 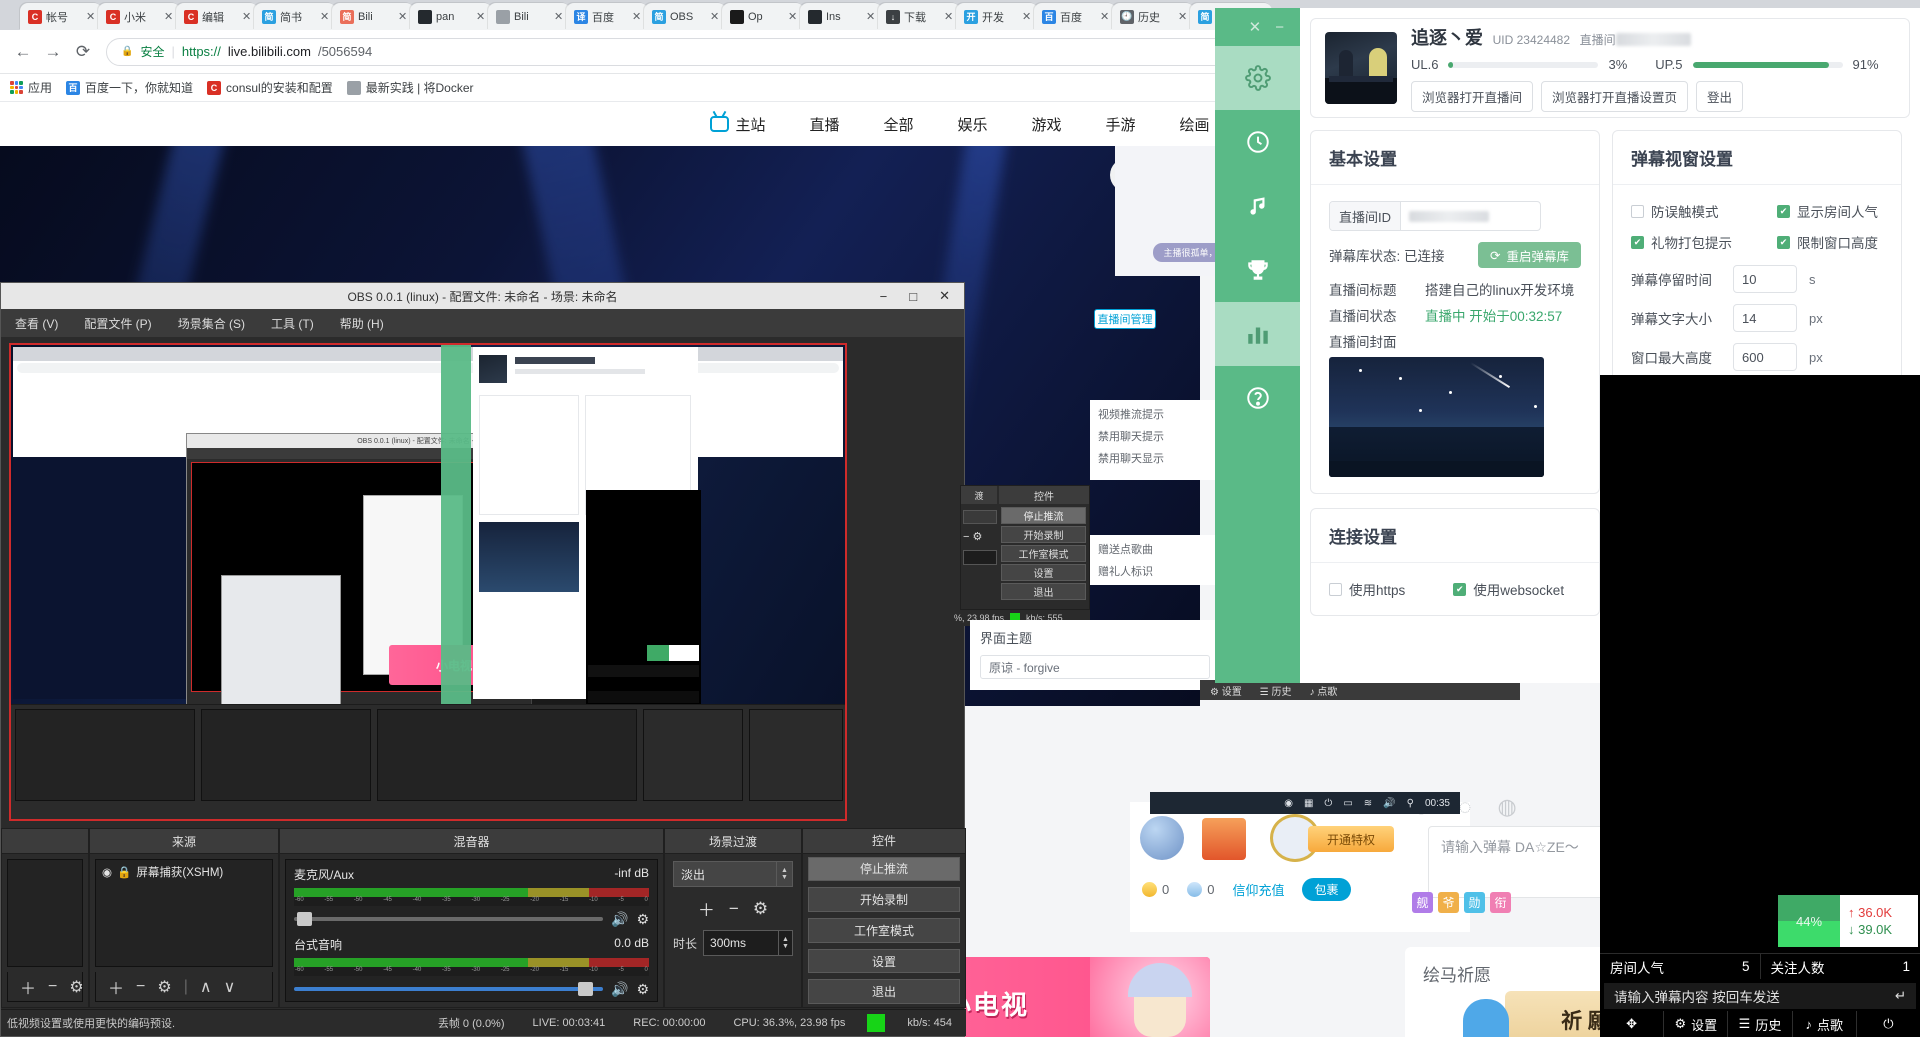 I want to click on bili-history-item: ☰ 历史, so click(x=1276, y=690).